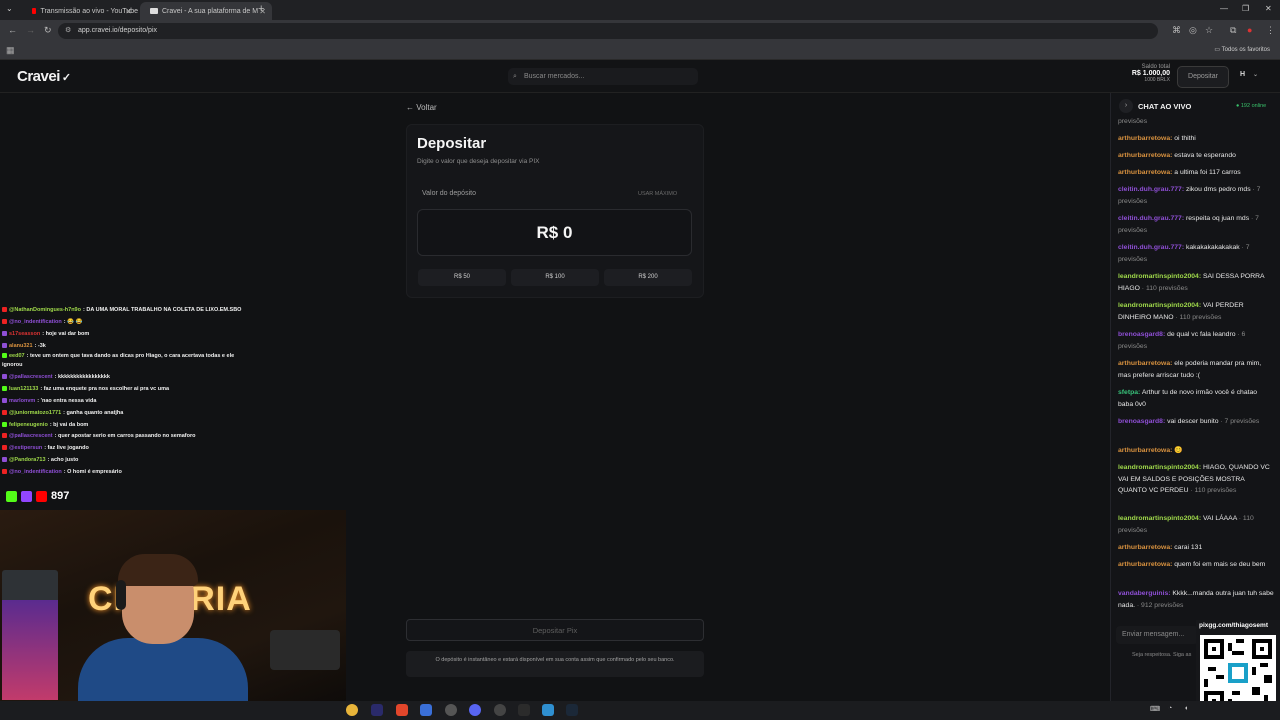  I want to click on all-bookmarks: ▭ Todos os favoritos, so click(1242, 49).